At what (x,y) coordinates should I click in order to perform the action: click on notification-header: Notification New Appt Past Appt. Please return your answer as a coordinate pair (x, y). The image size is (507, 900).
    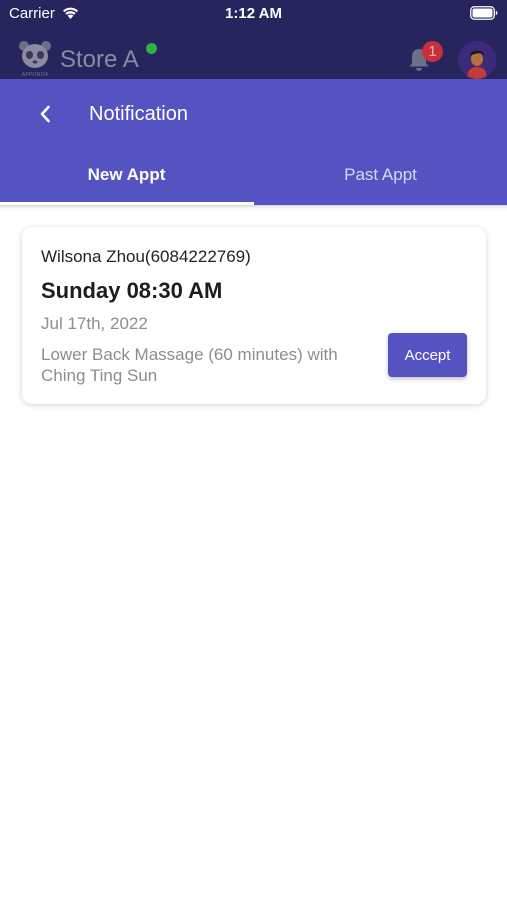
    Looking at the image, I should click on (253, 142).